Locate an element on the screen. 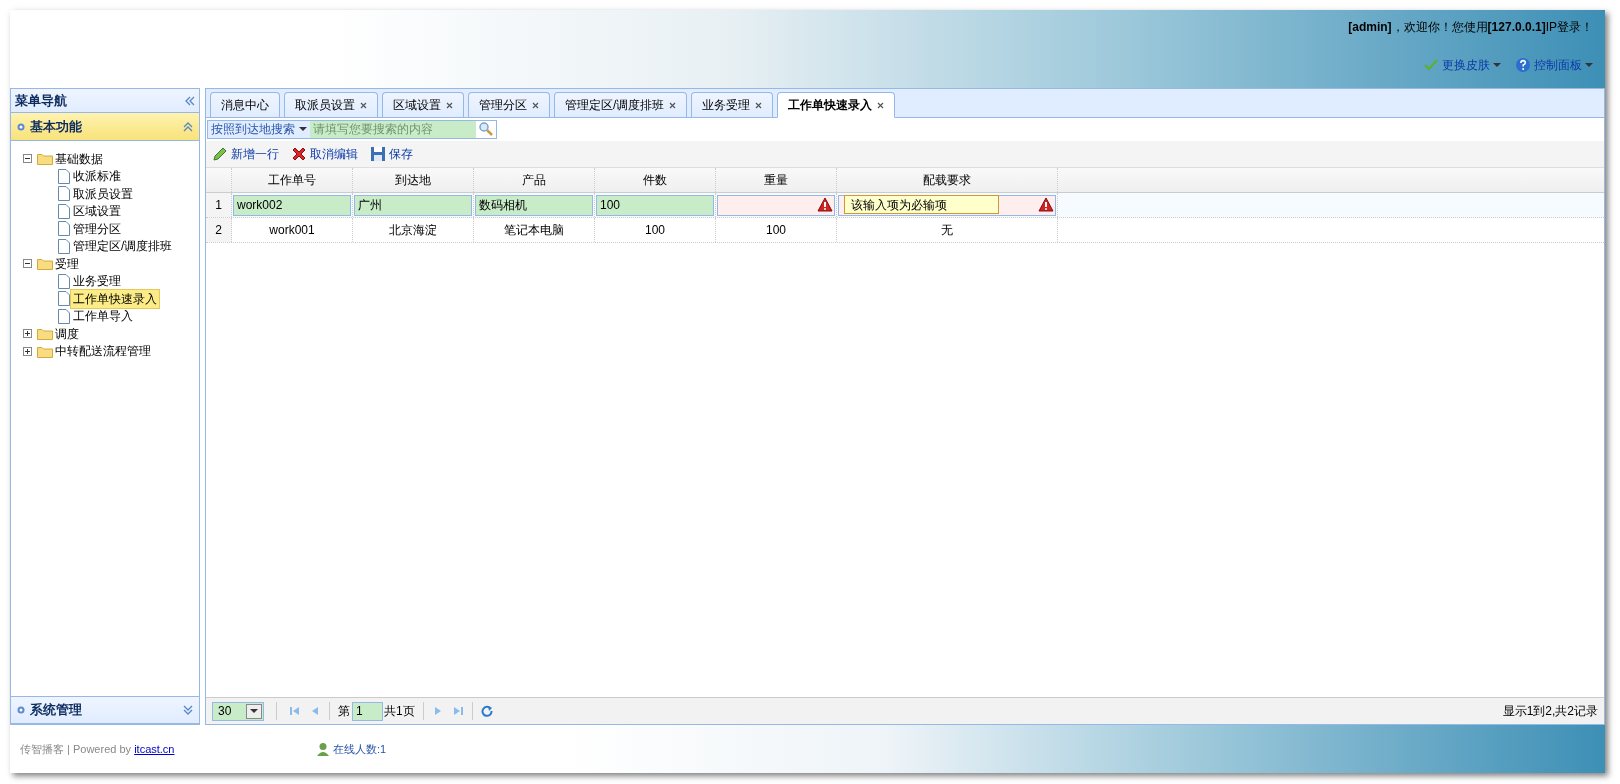  accordion-header: 基本功能 is located at coordinates (105, 127).